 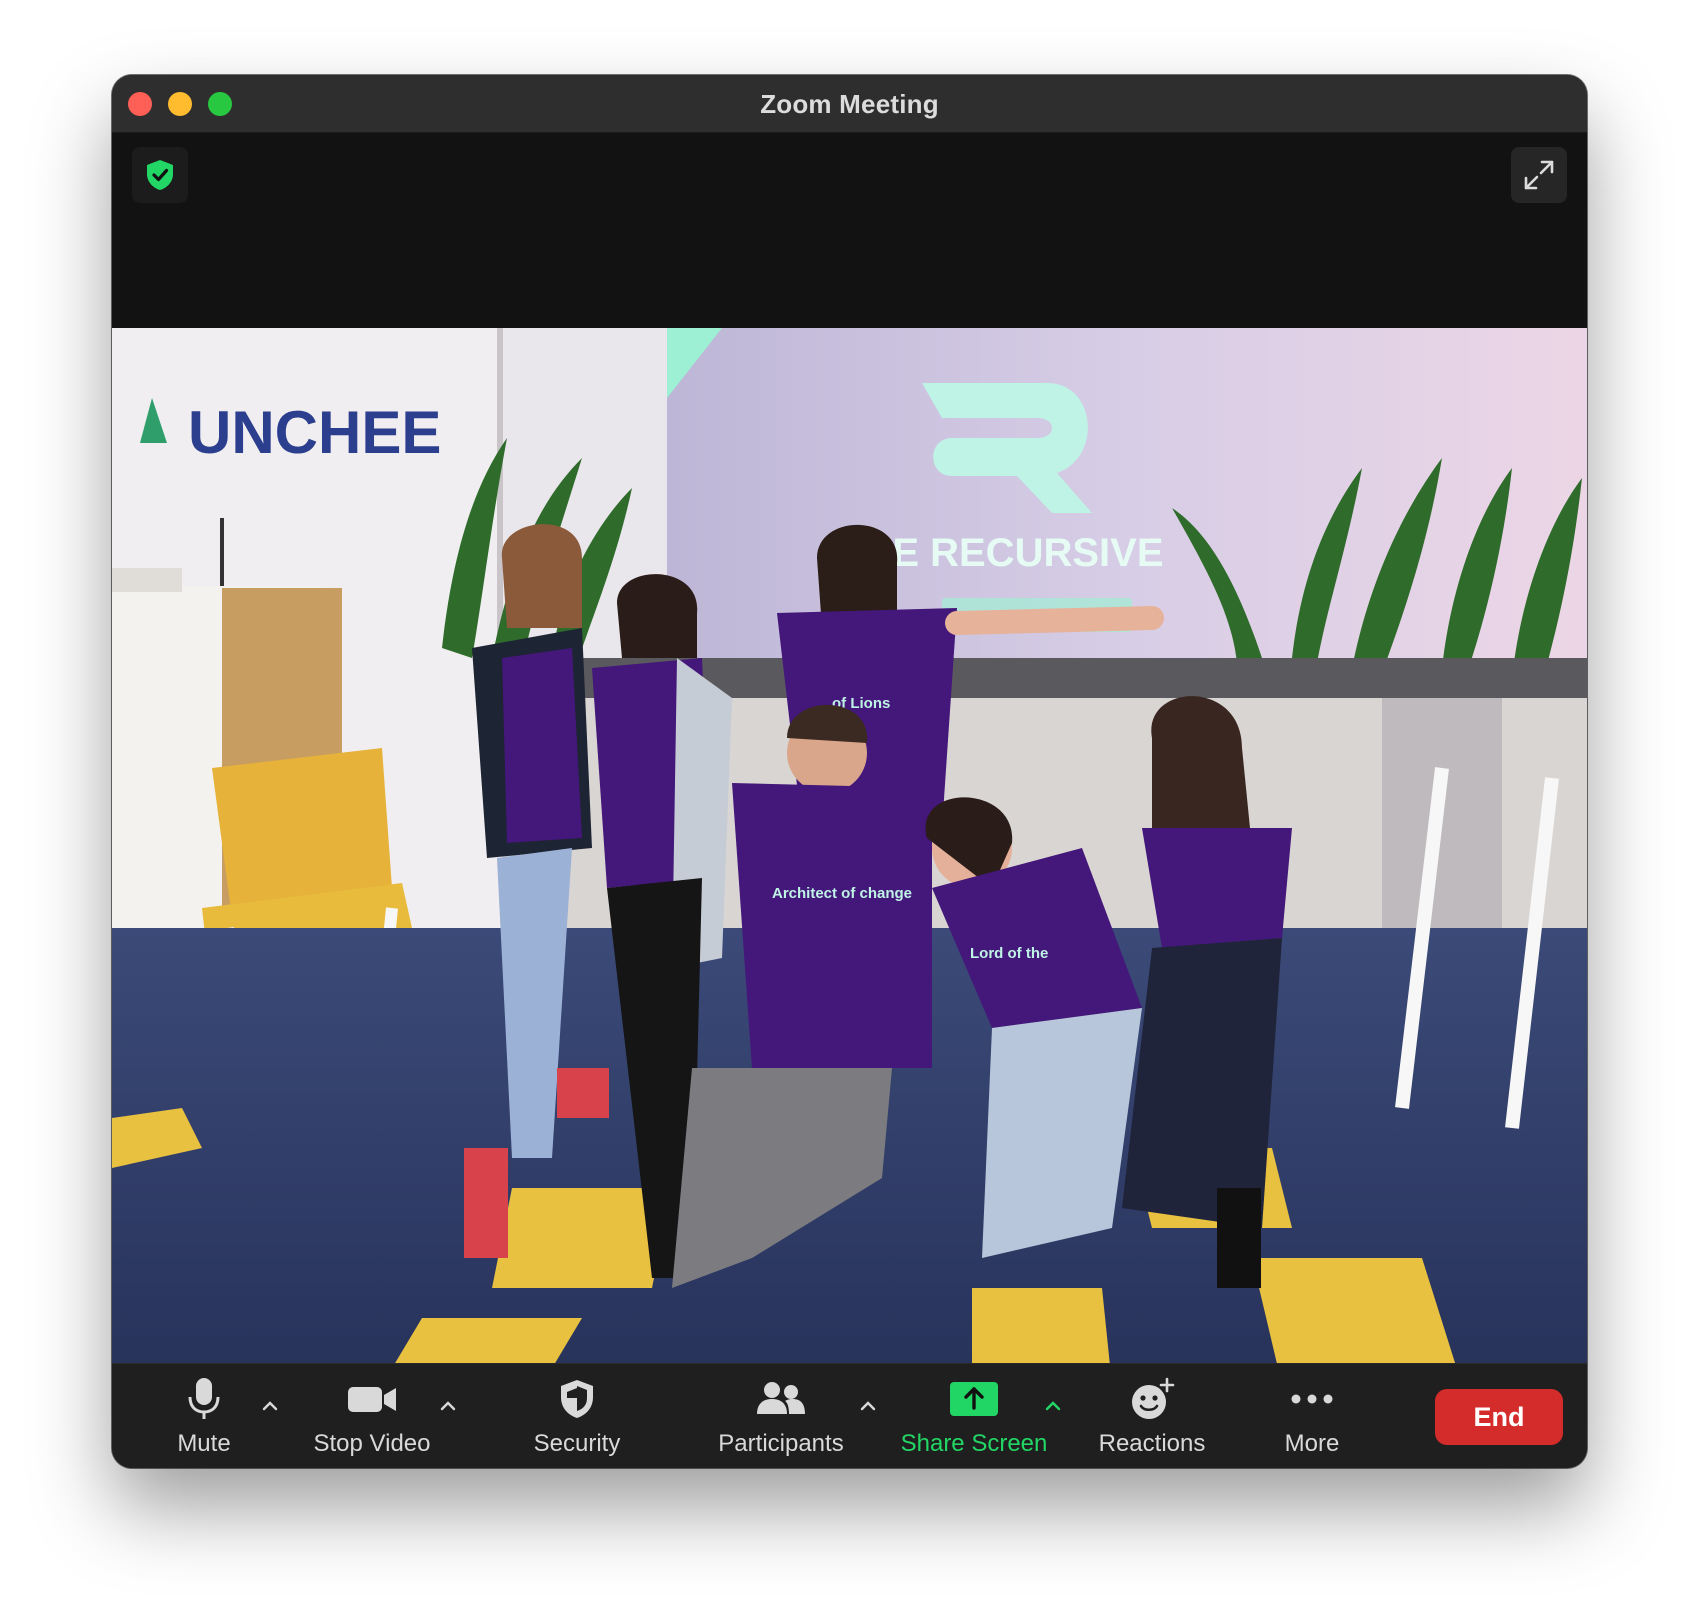 I want to click on fullscreen-button, so click(x=1539, y=175).